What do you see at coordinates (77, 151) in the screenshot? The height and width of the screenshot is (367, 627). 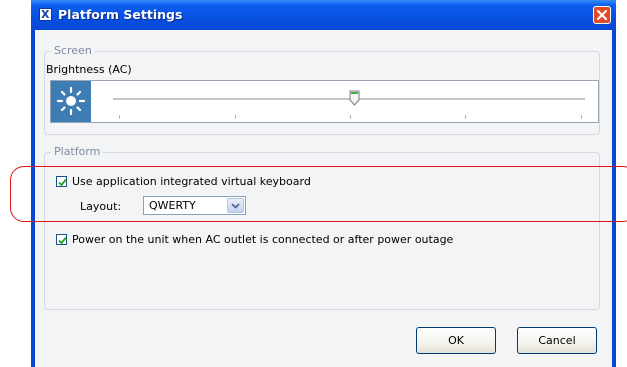 I see `platform-group-label: Platform` at bounding box center [77, 151].